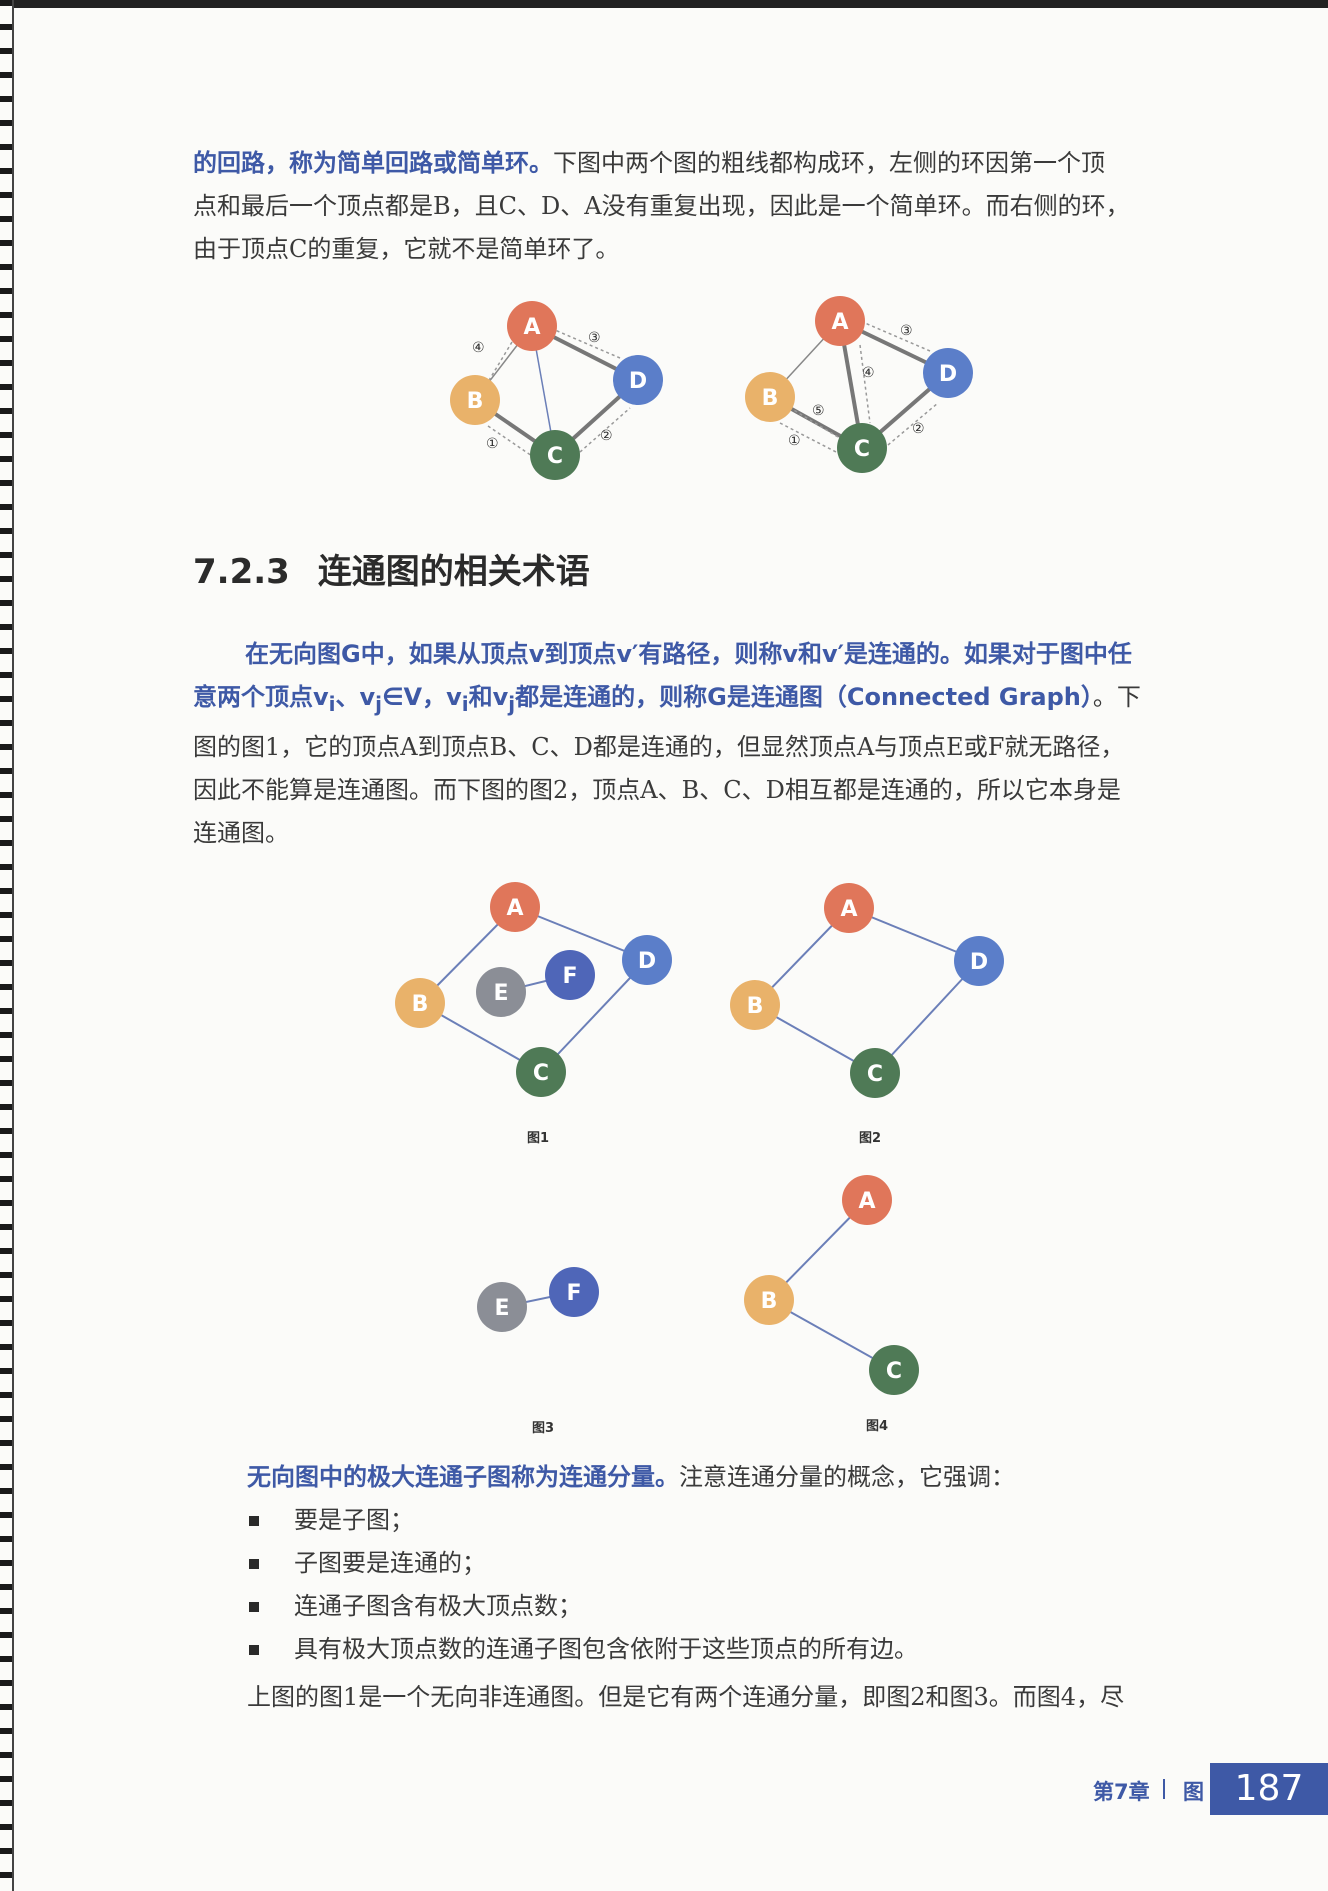 The image size is (1328, 1891). I want to click on list-item-text: 具有极大顶点数的连通子图包含依附于这些顶点的所有边。, so click(606, 1649).